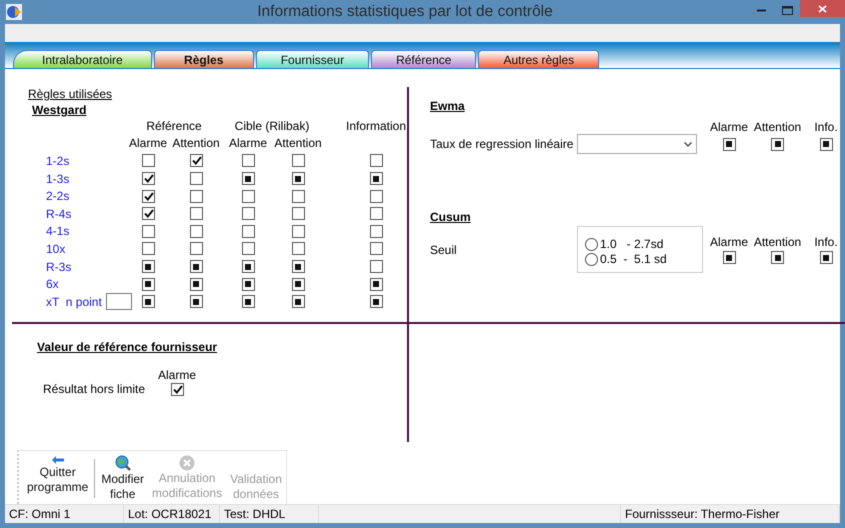 This screenshot has height=528, width=845. Describe the element at coordinates (64, 514) in the screenshot. I see `status-field: CF: Omni 1` at that location.